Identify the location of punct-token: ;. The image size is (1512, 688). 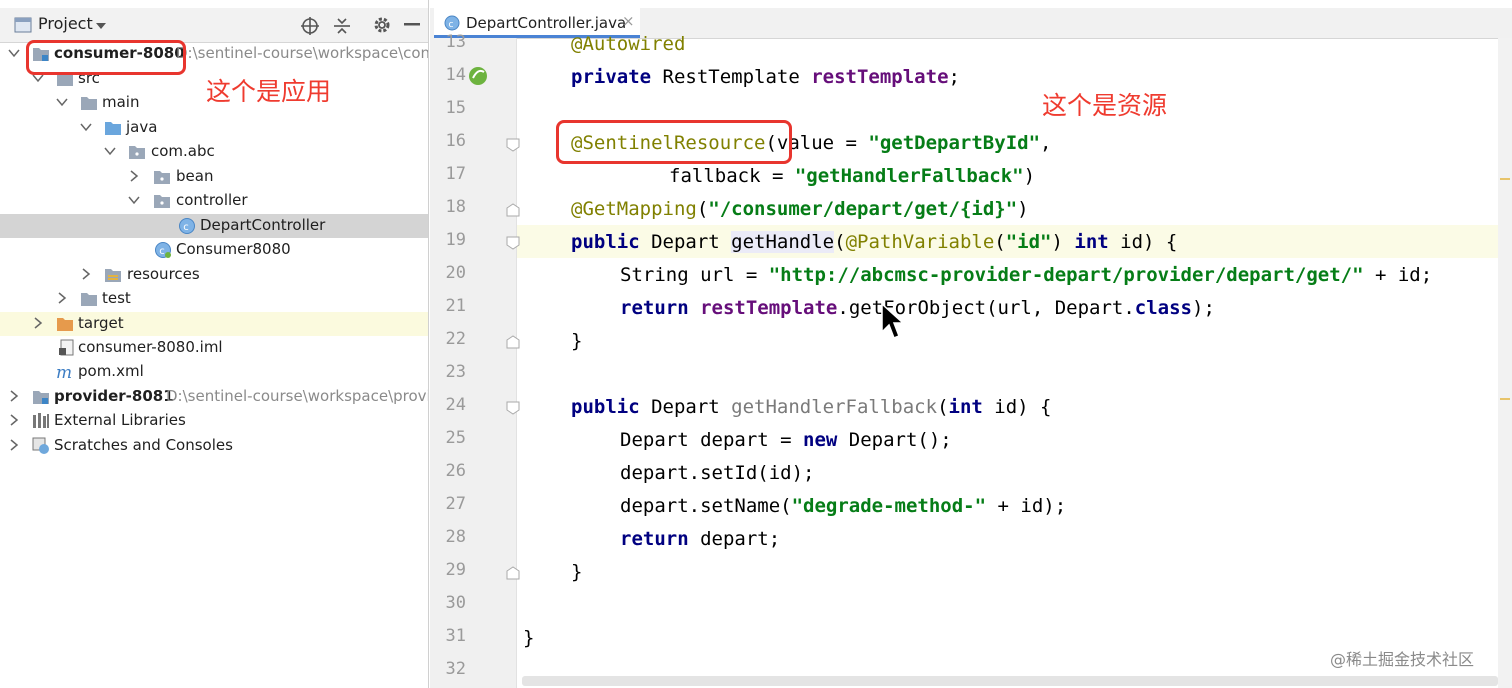
(954, 77).